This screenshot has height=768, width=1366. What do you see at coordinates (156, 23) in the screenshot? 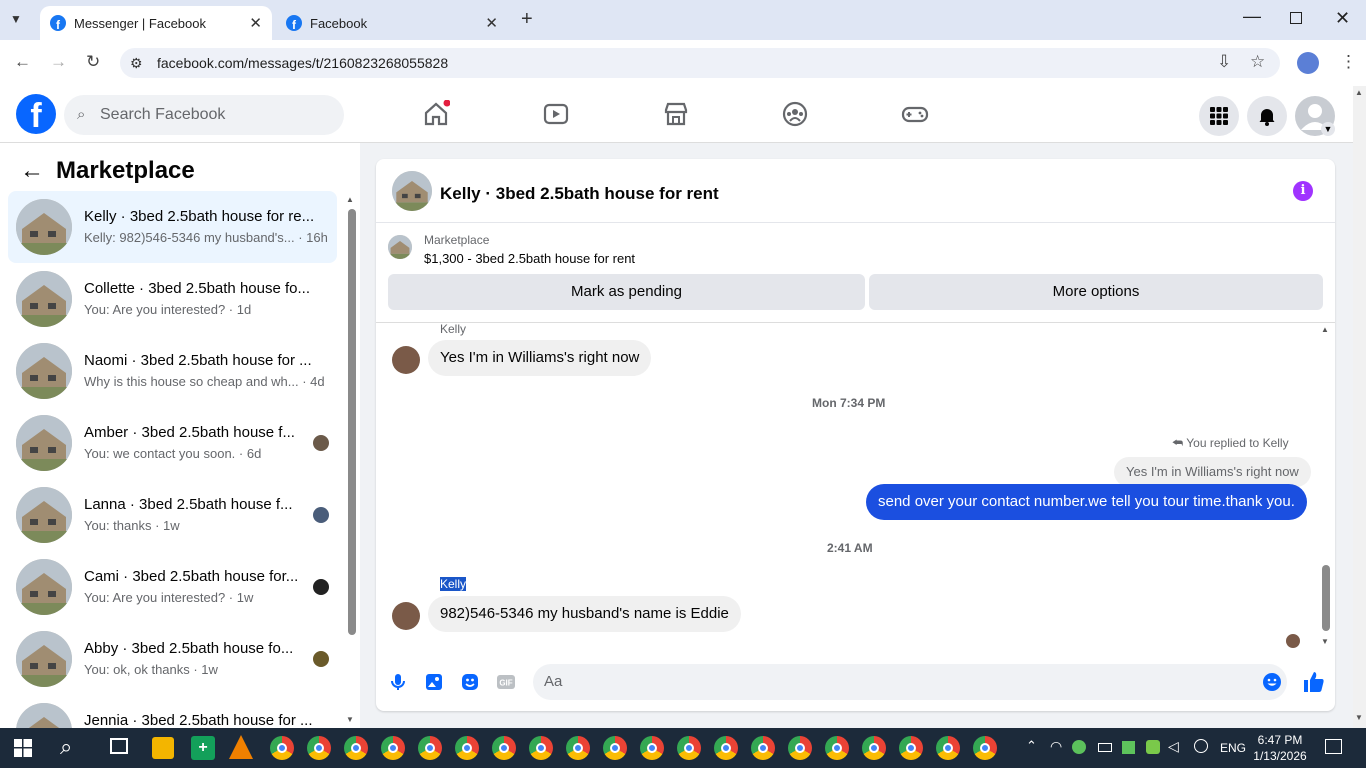
I see `tab-messenger: f Messenger | Facebook ✕` at bounding box center [156, 23].